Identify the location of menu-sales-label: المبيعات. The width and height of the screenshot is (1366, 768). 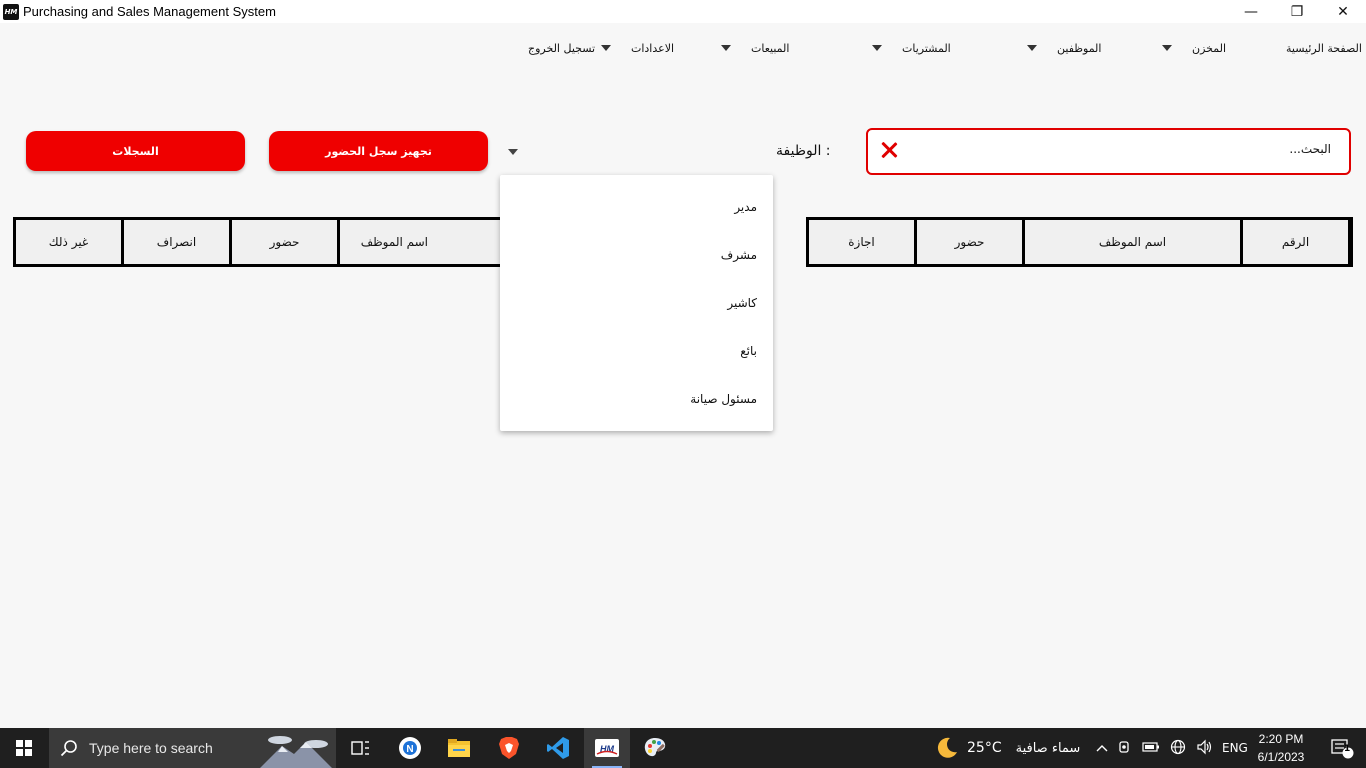
(770, 48).